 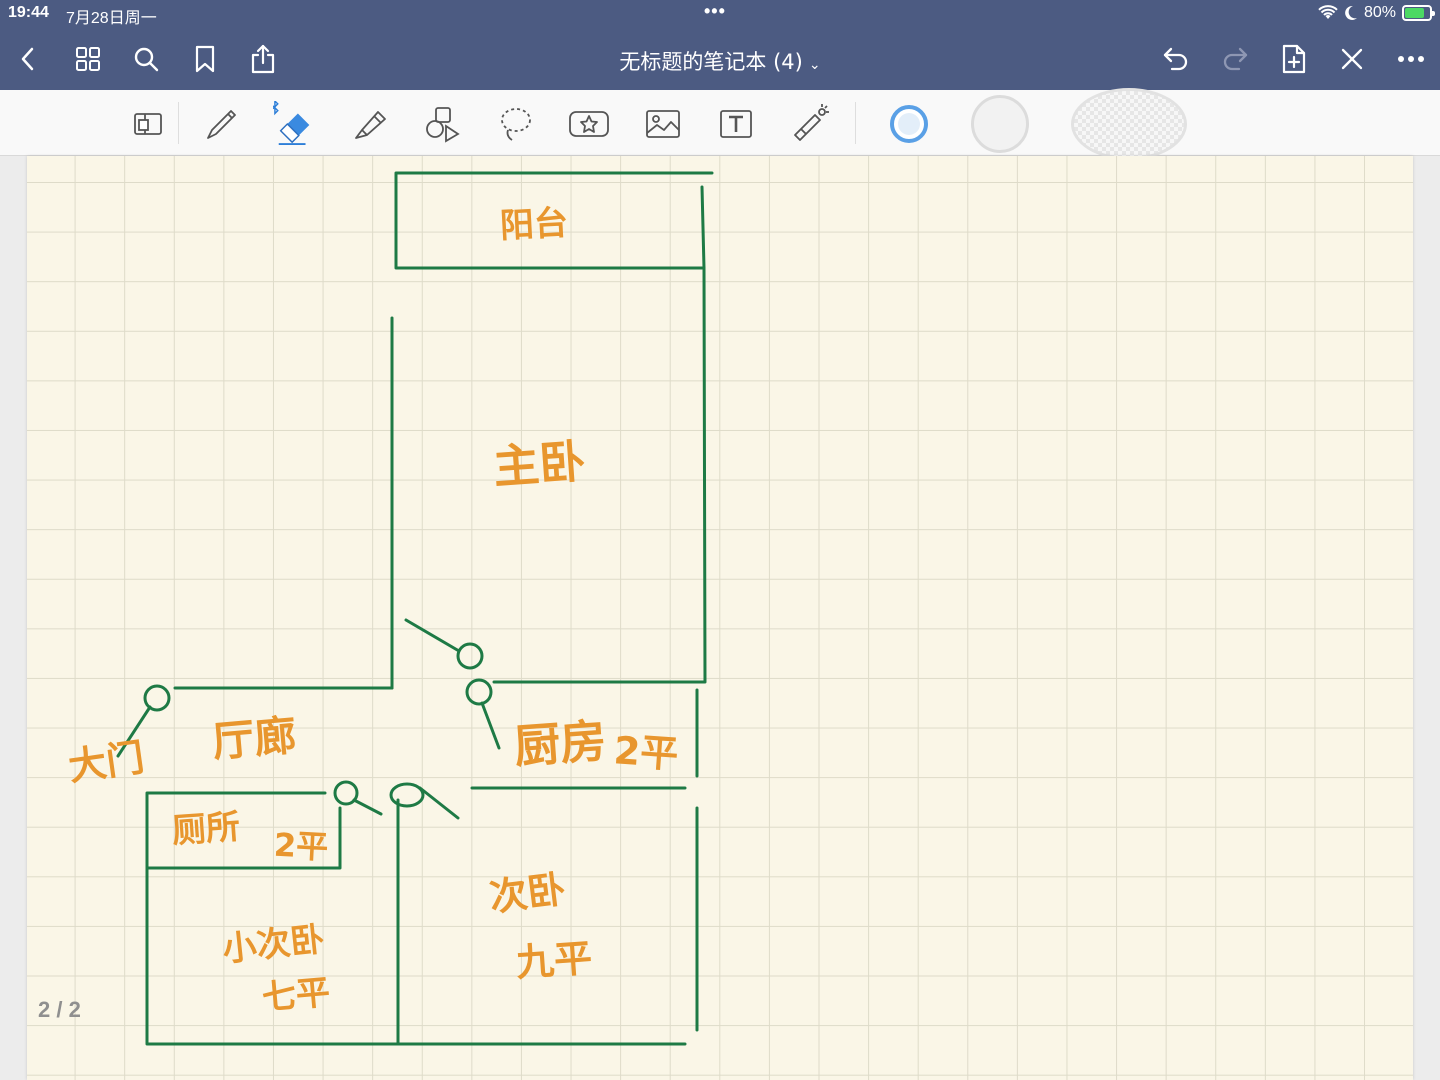 I want to click on battery-fill, so click(x=1415, y=13).